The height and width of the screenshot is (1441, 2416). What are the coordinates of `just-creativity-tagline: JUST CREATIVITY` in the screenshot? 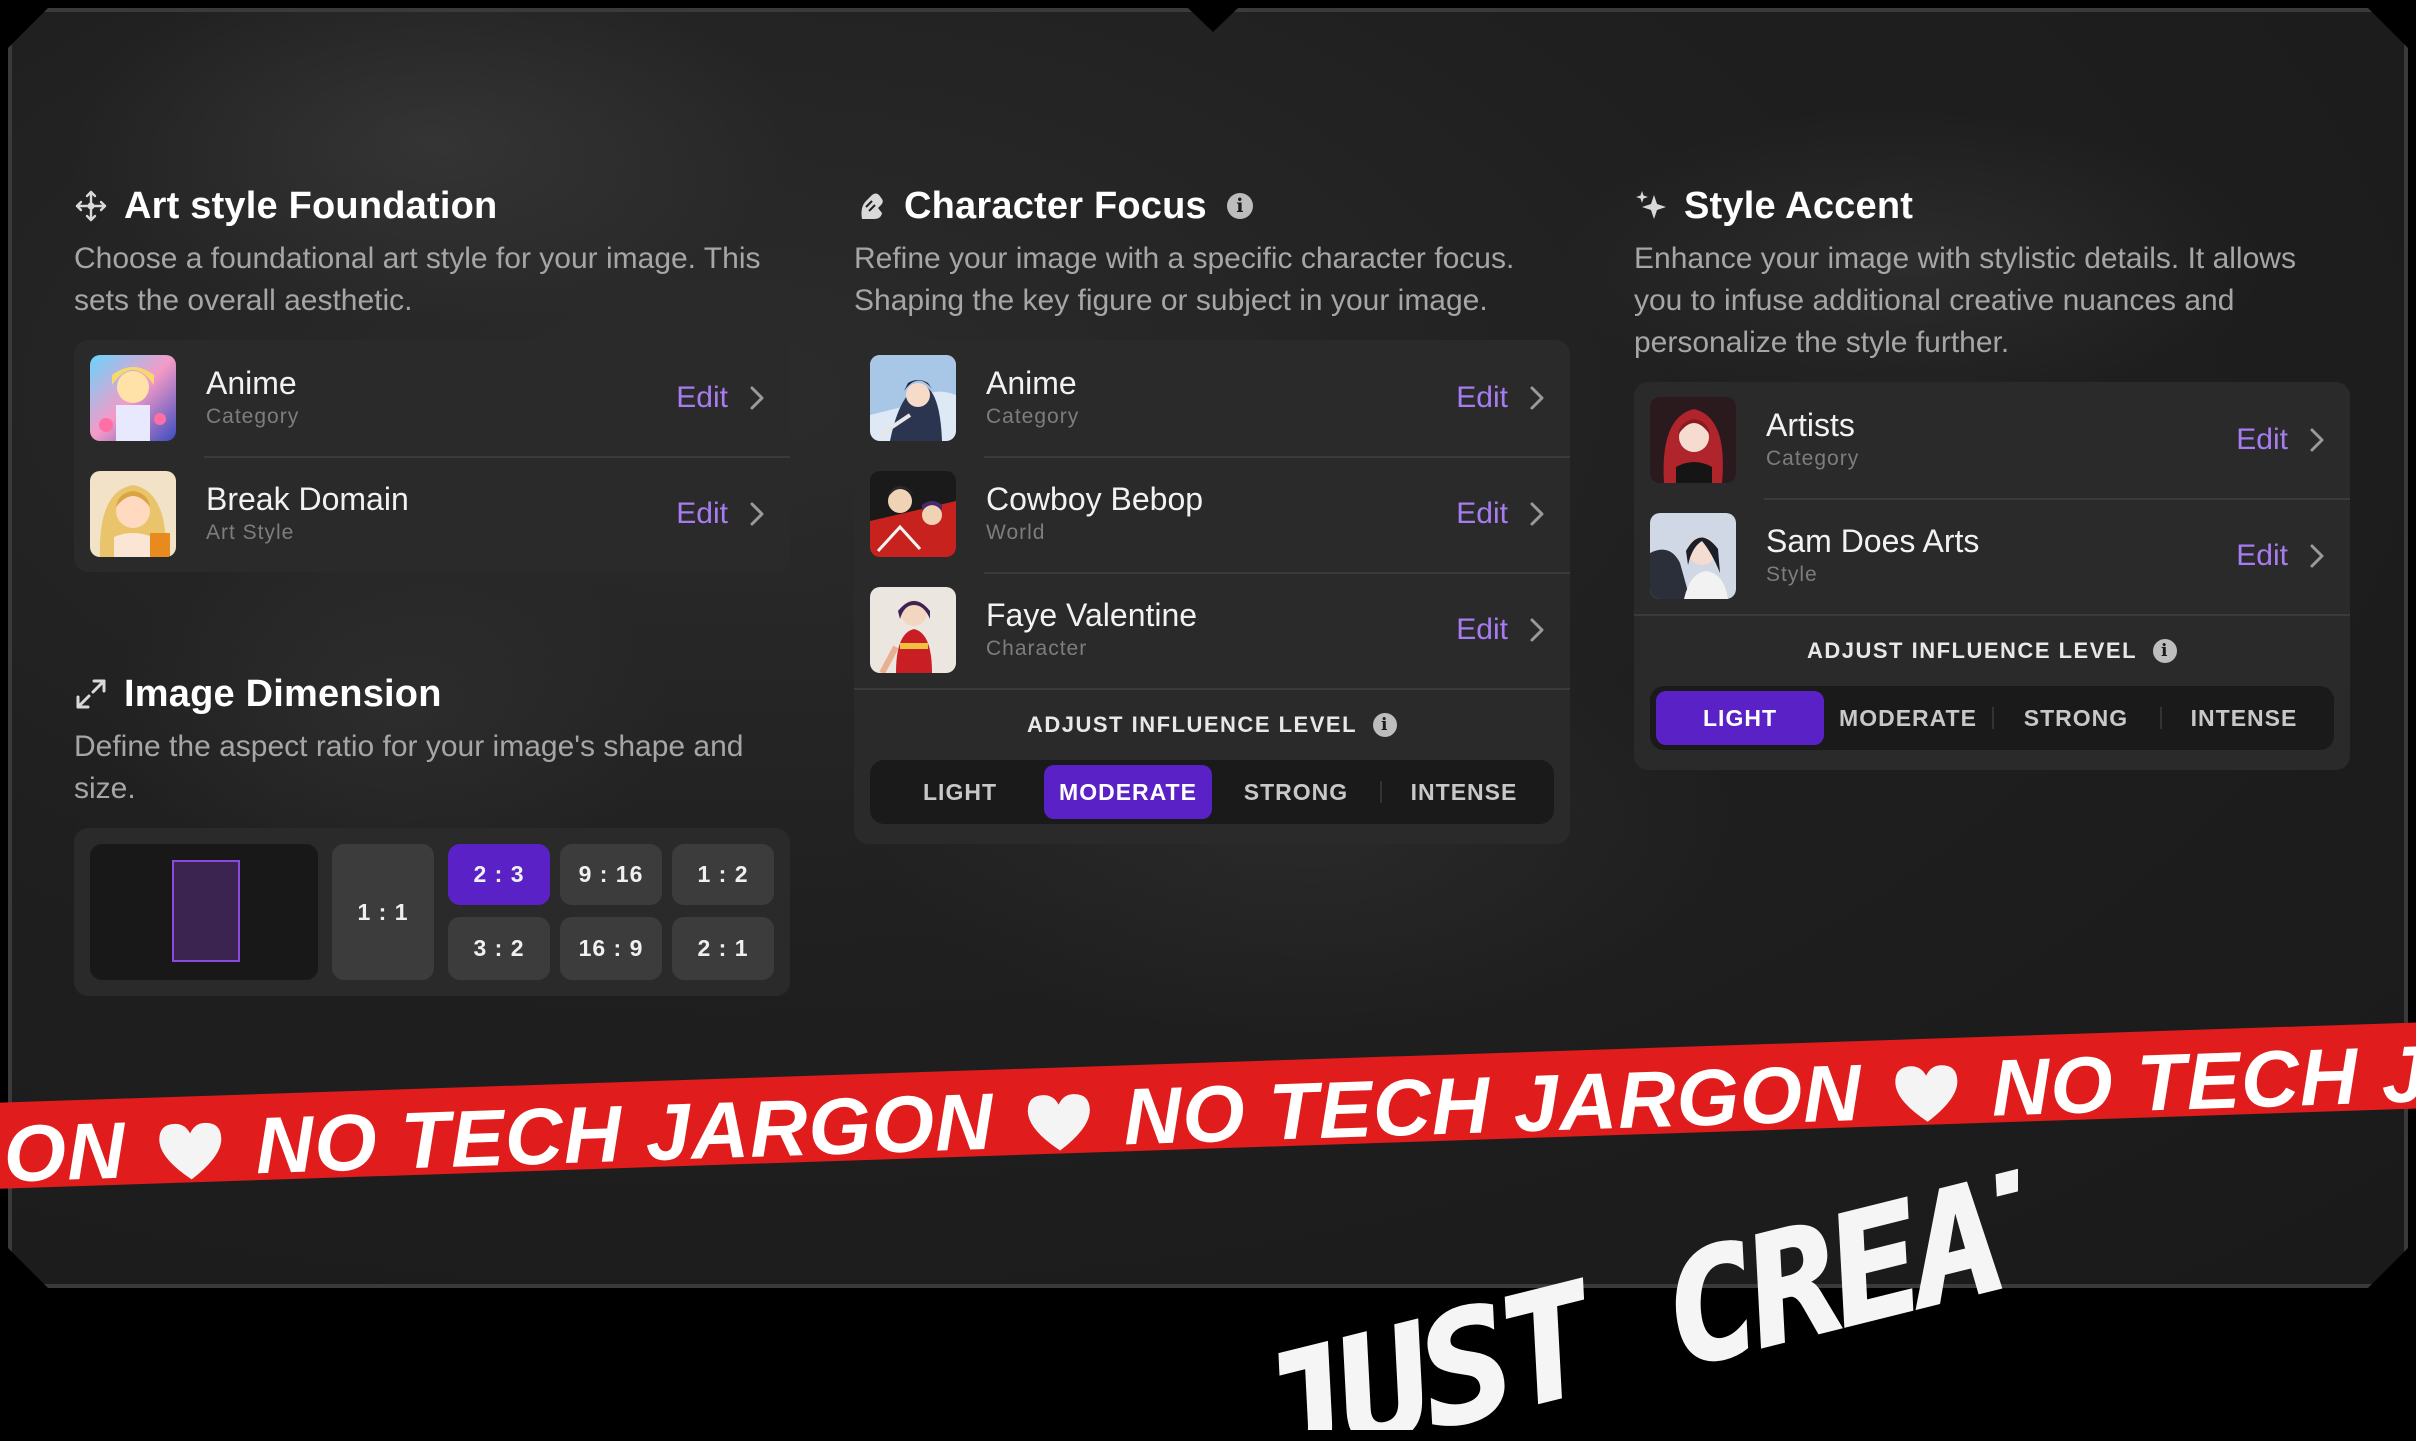 It's located at (1626, 1290).